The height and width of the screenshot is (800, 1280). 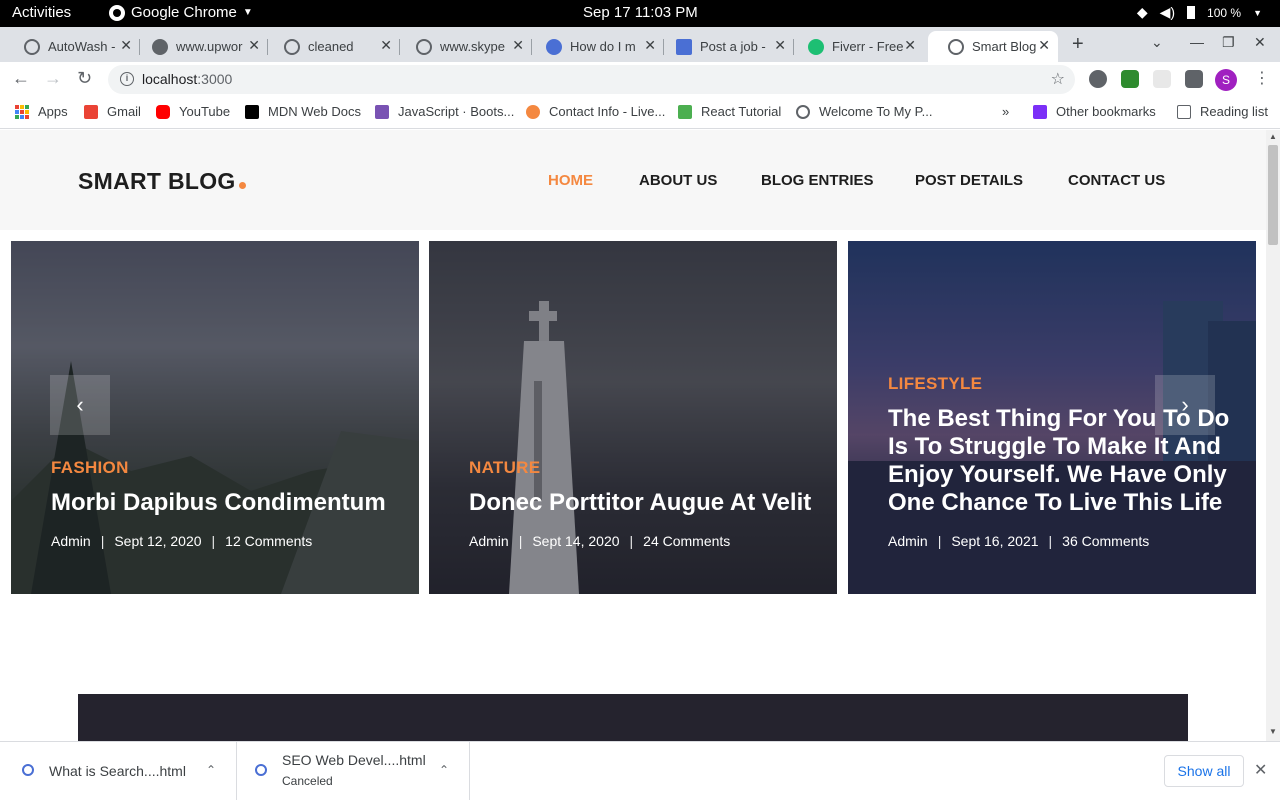 What do you see at coordinates (353, 771) in the screenshot?
I see `download-item: SEO Web Devel....html Canceled ⌃` at bounding box center [353, 771].